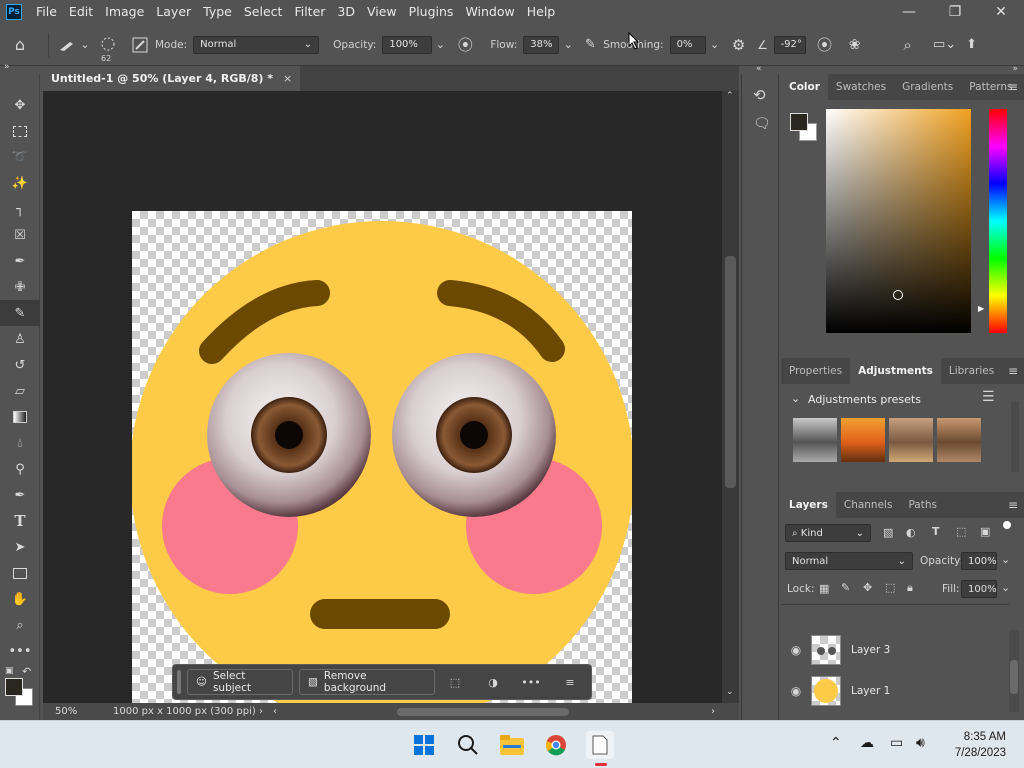  What do you see at coordinates (20, 547) in the screenshot?
I see `path-selection-tool-icon: ➤` at bounding box center [20, 547].